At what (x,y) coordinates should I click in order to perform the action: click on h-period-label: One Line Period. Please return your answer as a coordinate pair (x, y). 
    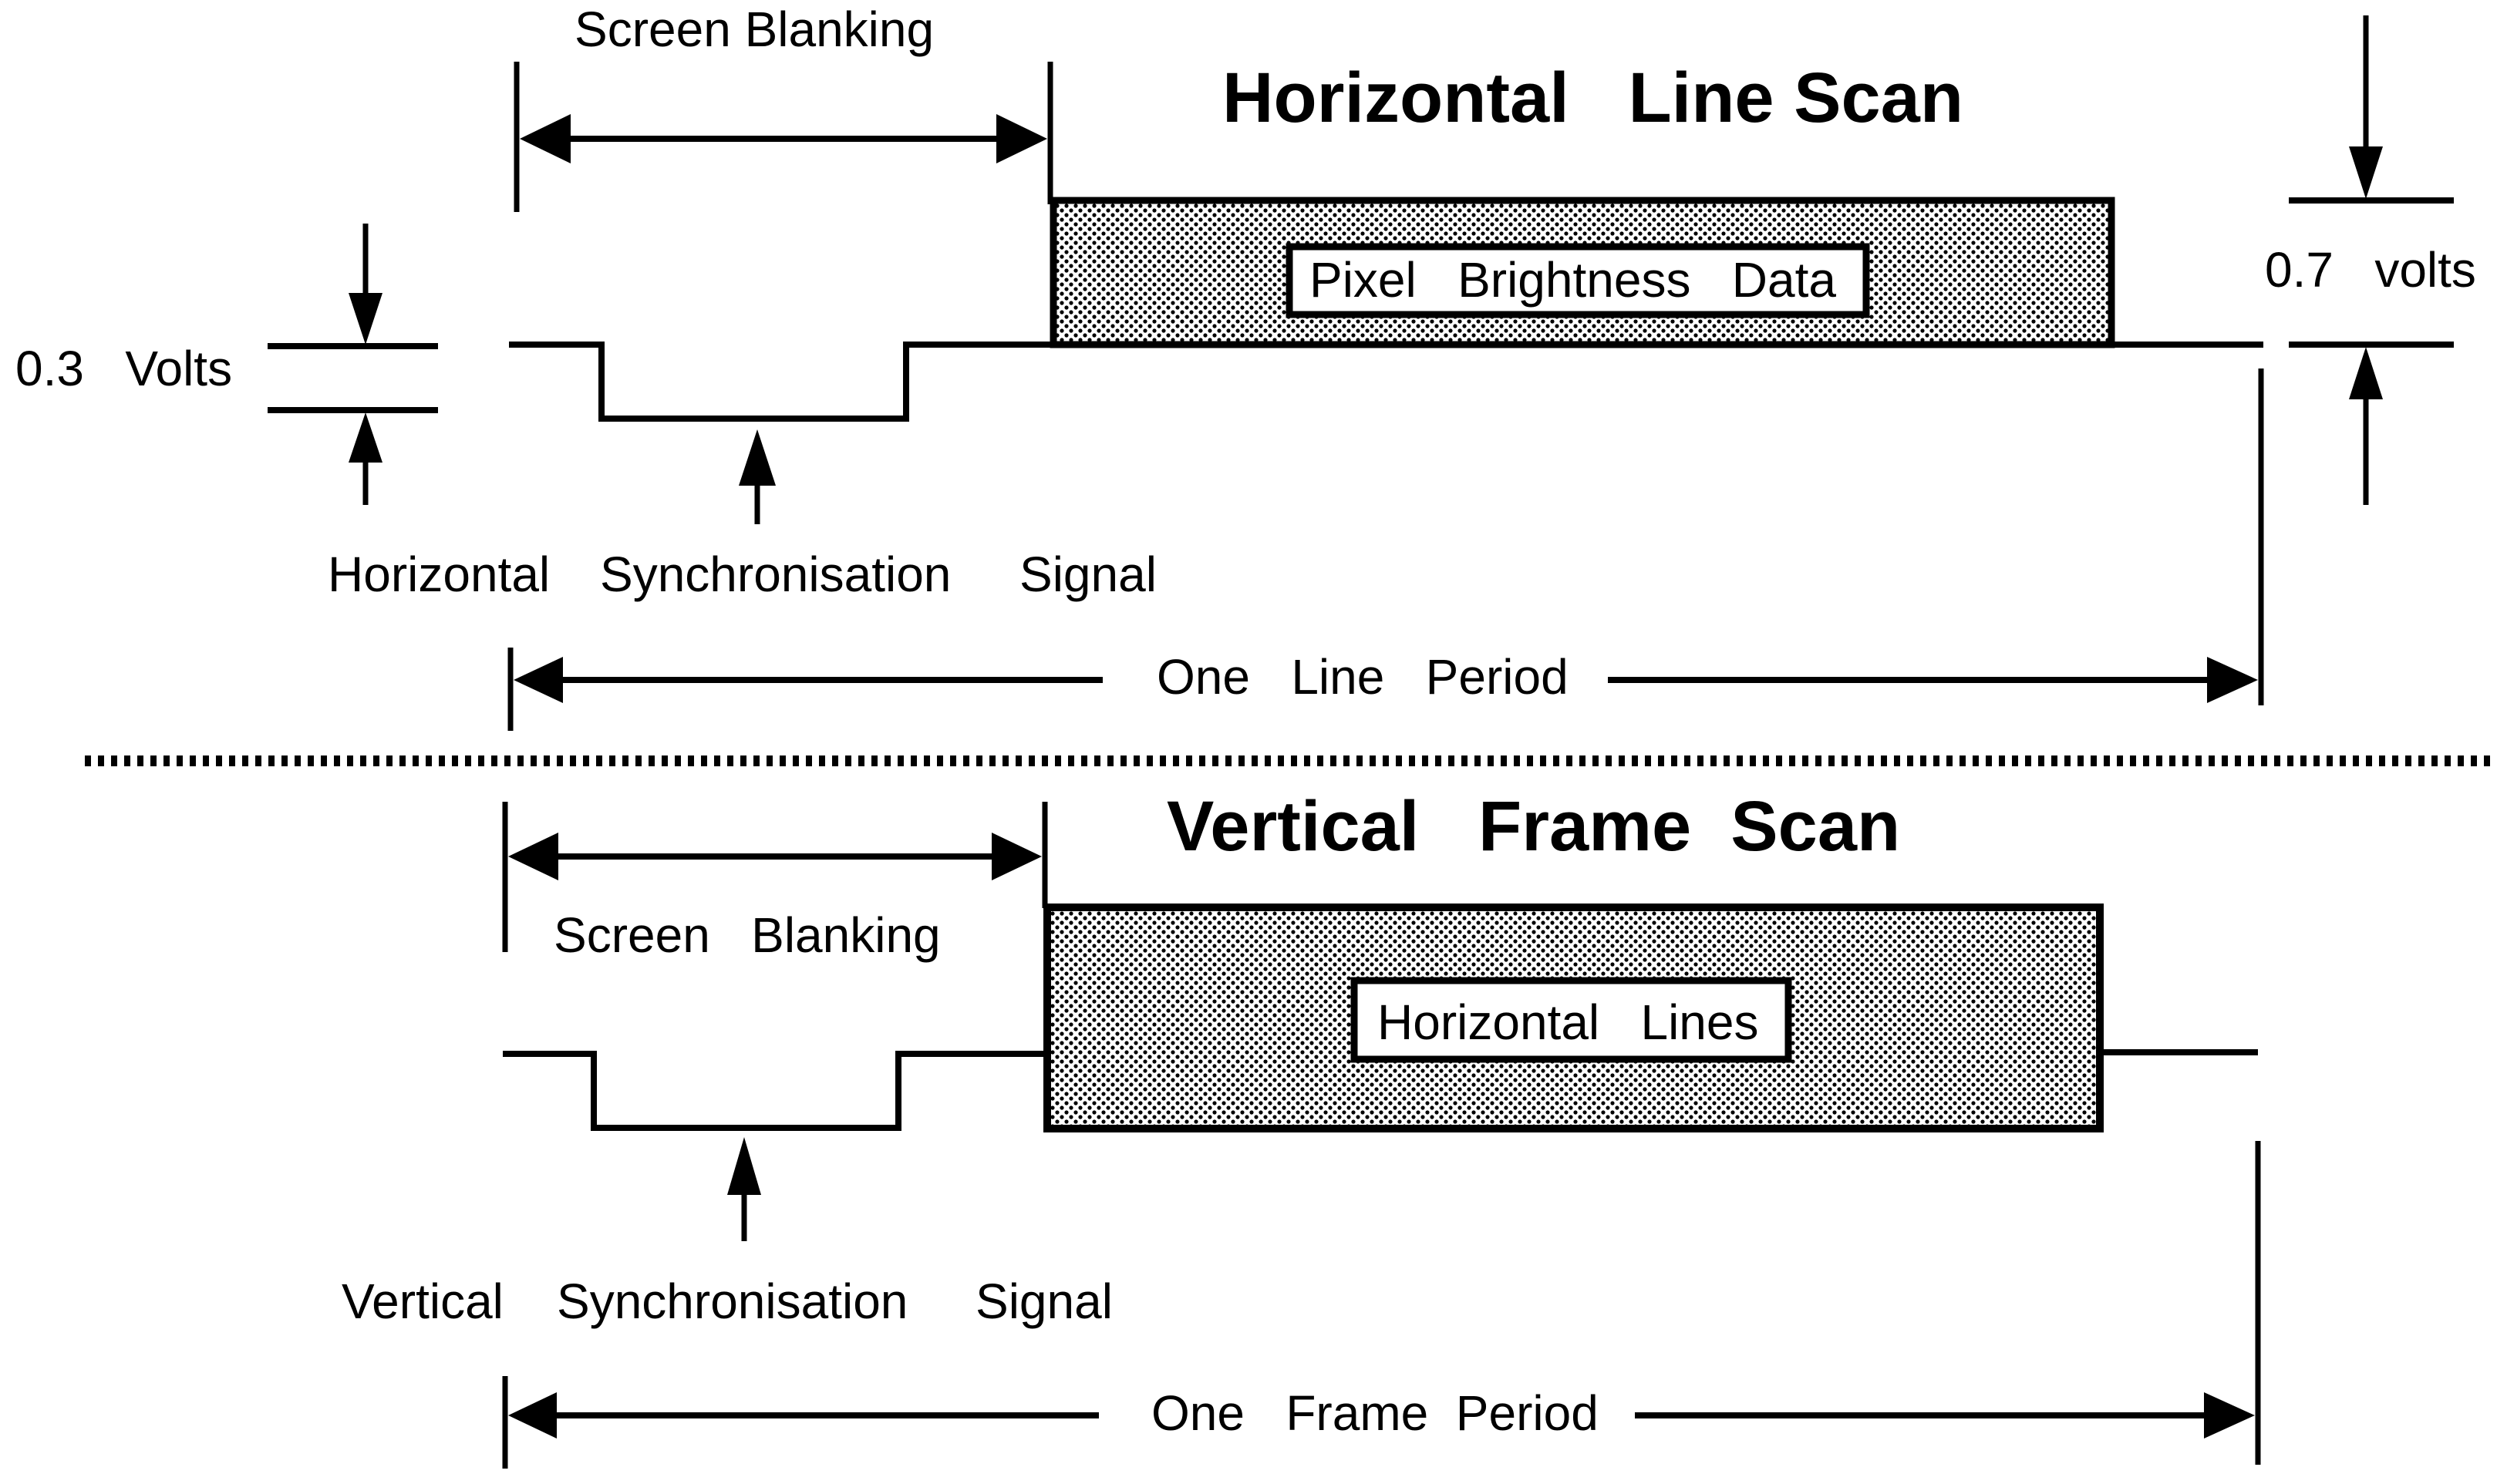
    Looking at the image, I should click on (1363, 677).